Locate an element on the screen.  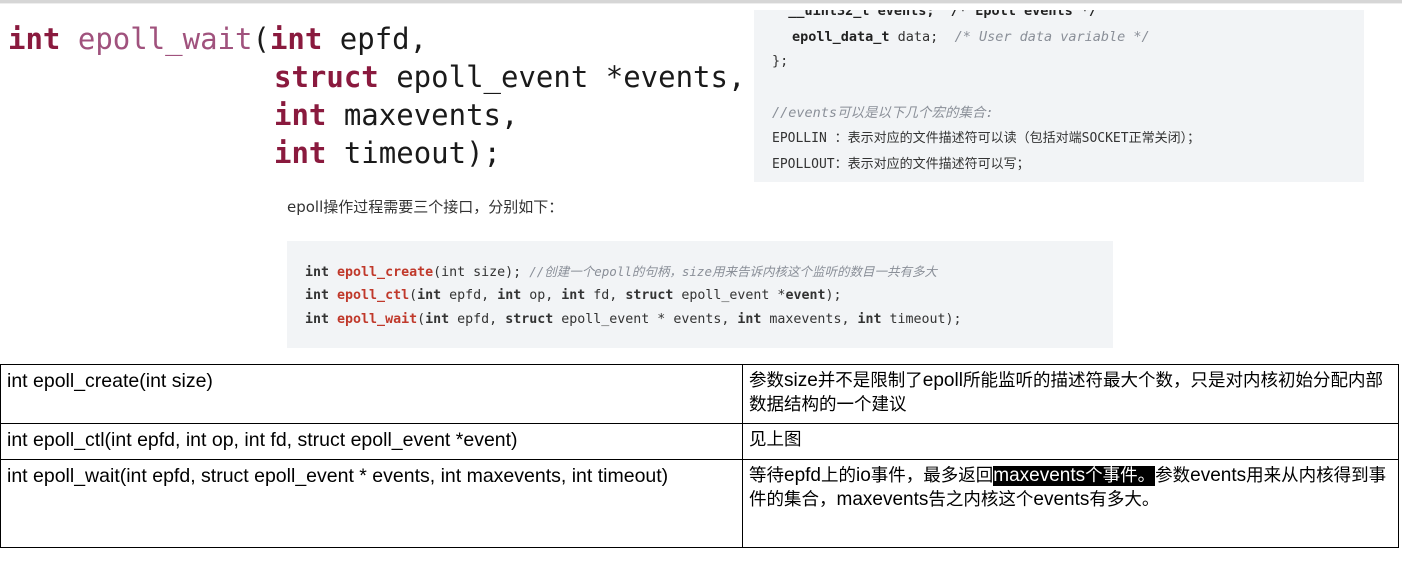
epollin-line: EPOLLIN ：表示对应的文件描述符可以读（包括对端SOCKET正常关闭）； is located at coordinates (986, 138).